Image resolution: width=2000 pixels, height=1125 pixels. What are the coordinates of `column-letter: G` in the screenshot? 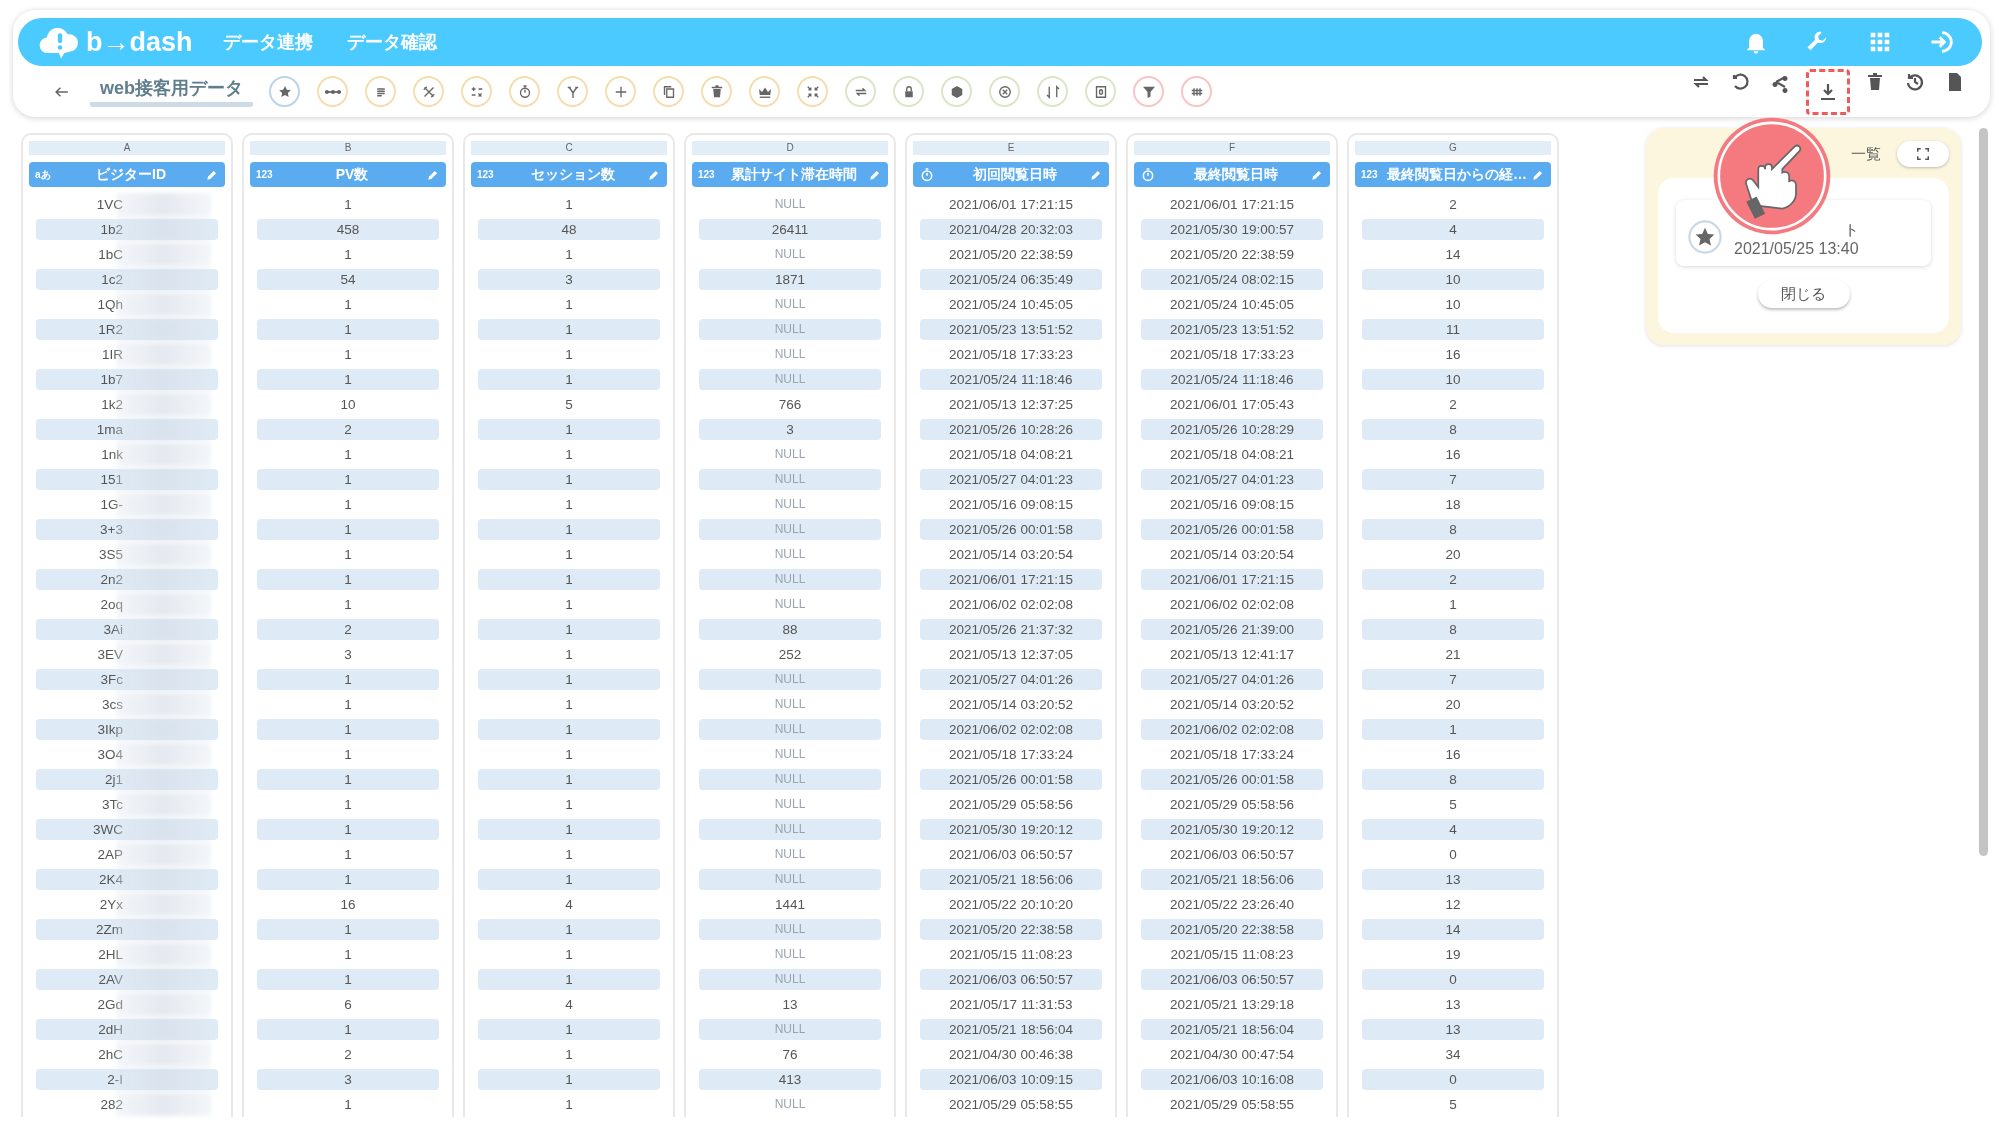 It's located at (1453, 148).